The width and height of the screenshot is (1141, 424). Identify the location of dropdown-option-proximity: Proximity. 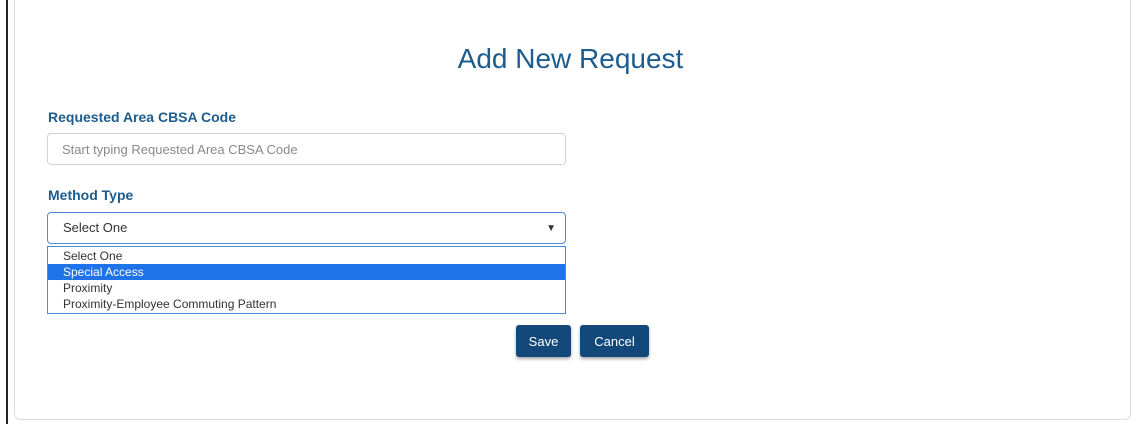
(306, 288).